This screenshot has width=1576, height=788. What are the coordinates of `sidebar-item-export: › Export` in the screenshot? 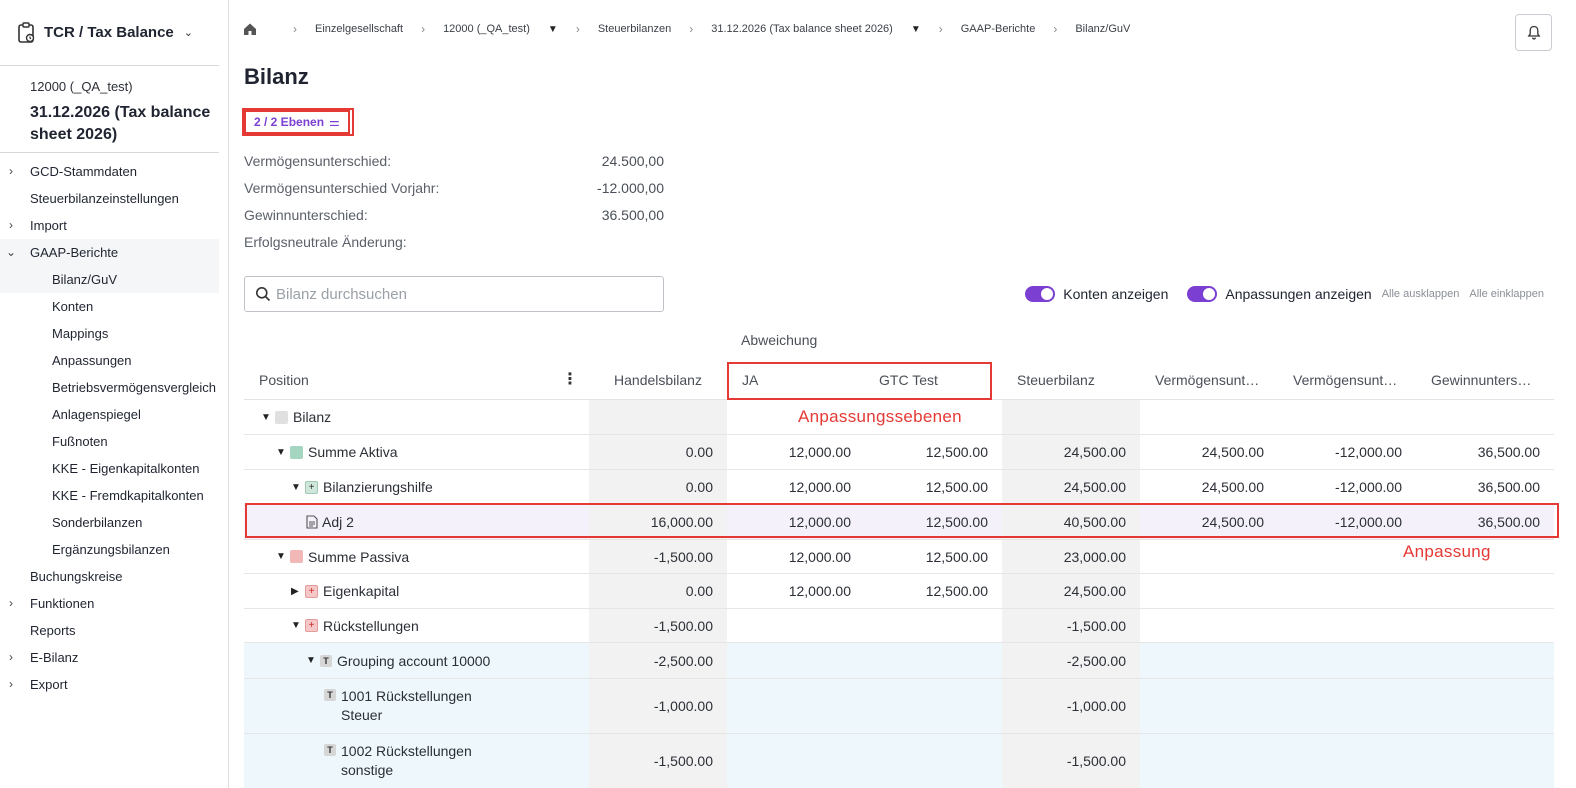 It's located at (109, 684).